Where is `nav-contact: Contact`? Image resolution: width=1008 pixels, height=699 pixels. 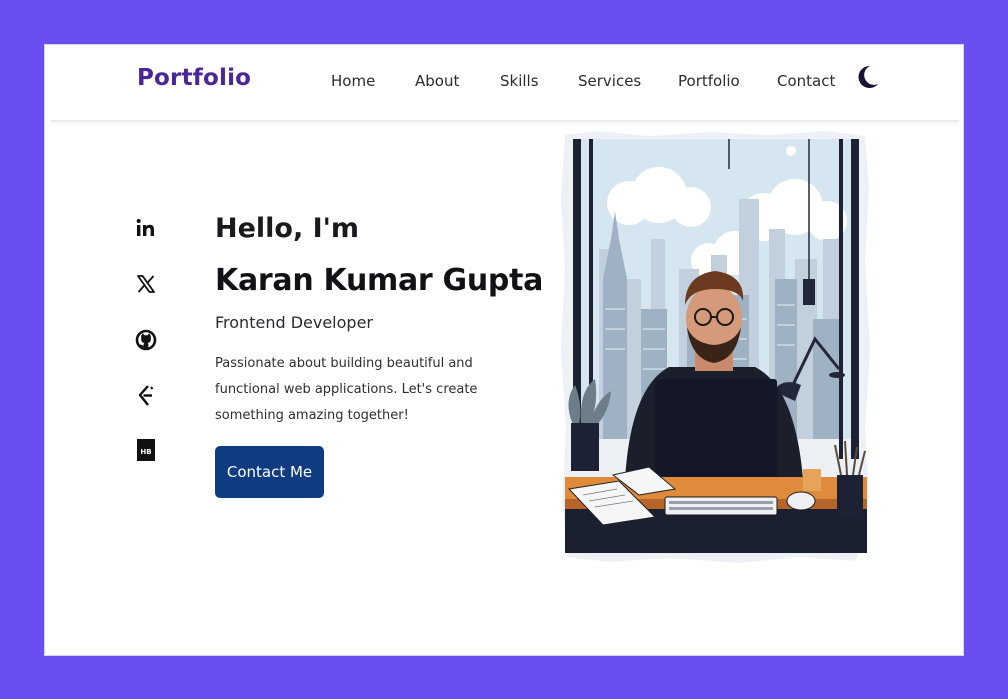
nav-contact: Contact is located at coordinates (806, 81).